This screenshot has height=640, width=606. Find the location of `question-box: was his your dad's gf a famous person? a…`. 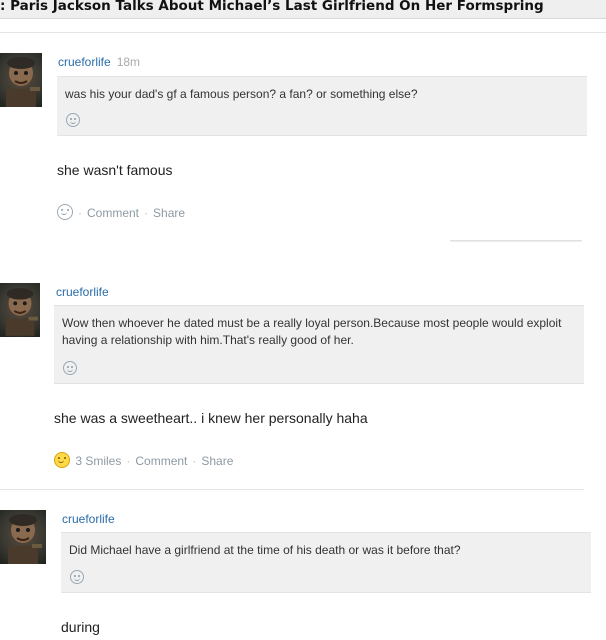

question-box: was his your dad's gf a famous person? a… is located at coordinates (322, 106).